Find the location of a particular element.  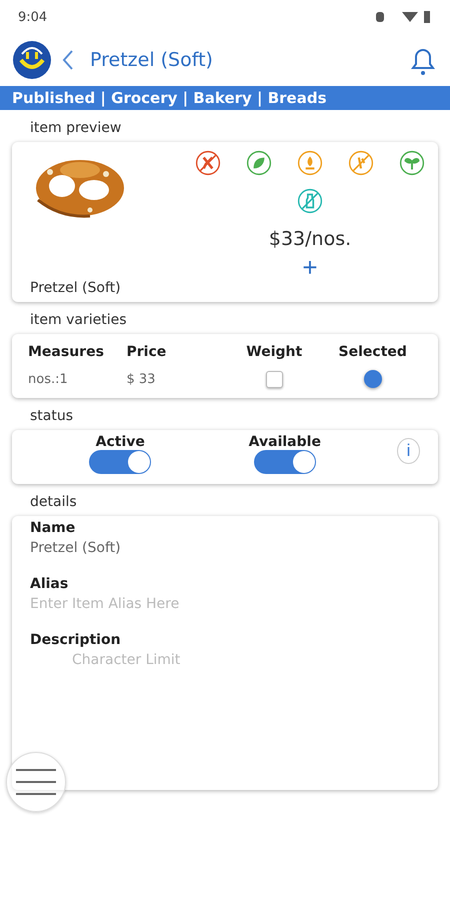

add-button: + is located at coordinates (310, 267).